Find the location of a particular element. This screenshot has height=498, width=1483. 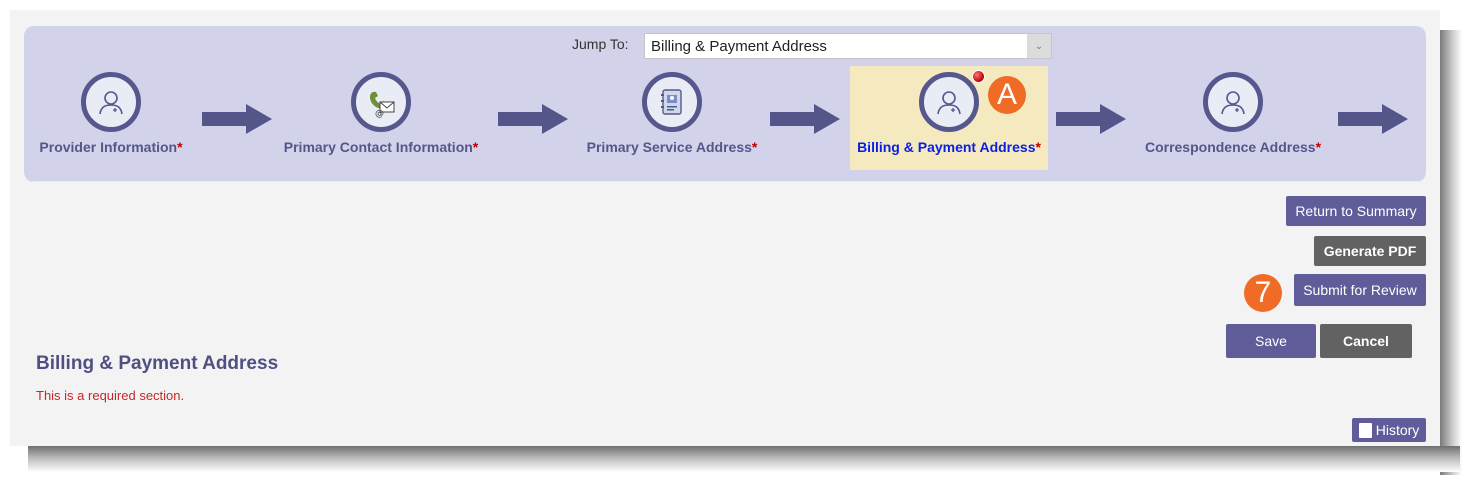

wizard-step-correspondence-address: Correspondence Address* is located at coordinates (1233, 118).